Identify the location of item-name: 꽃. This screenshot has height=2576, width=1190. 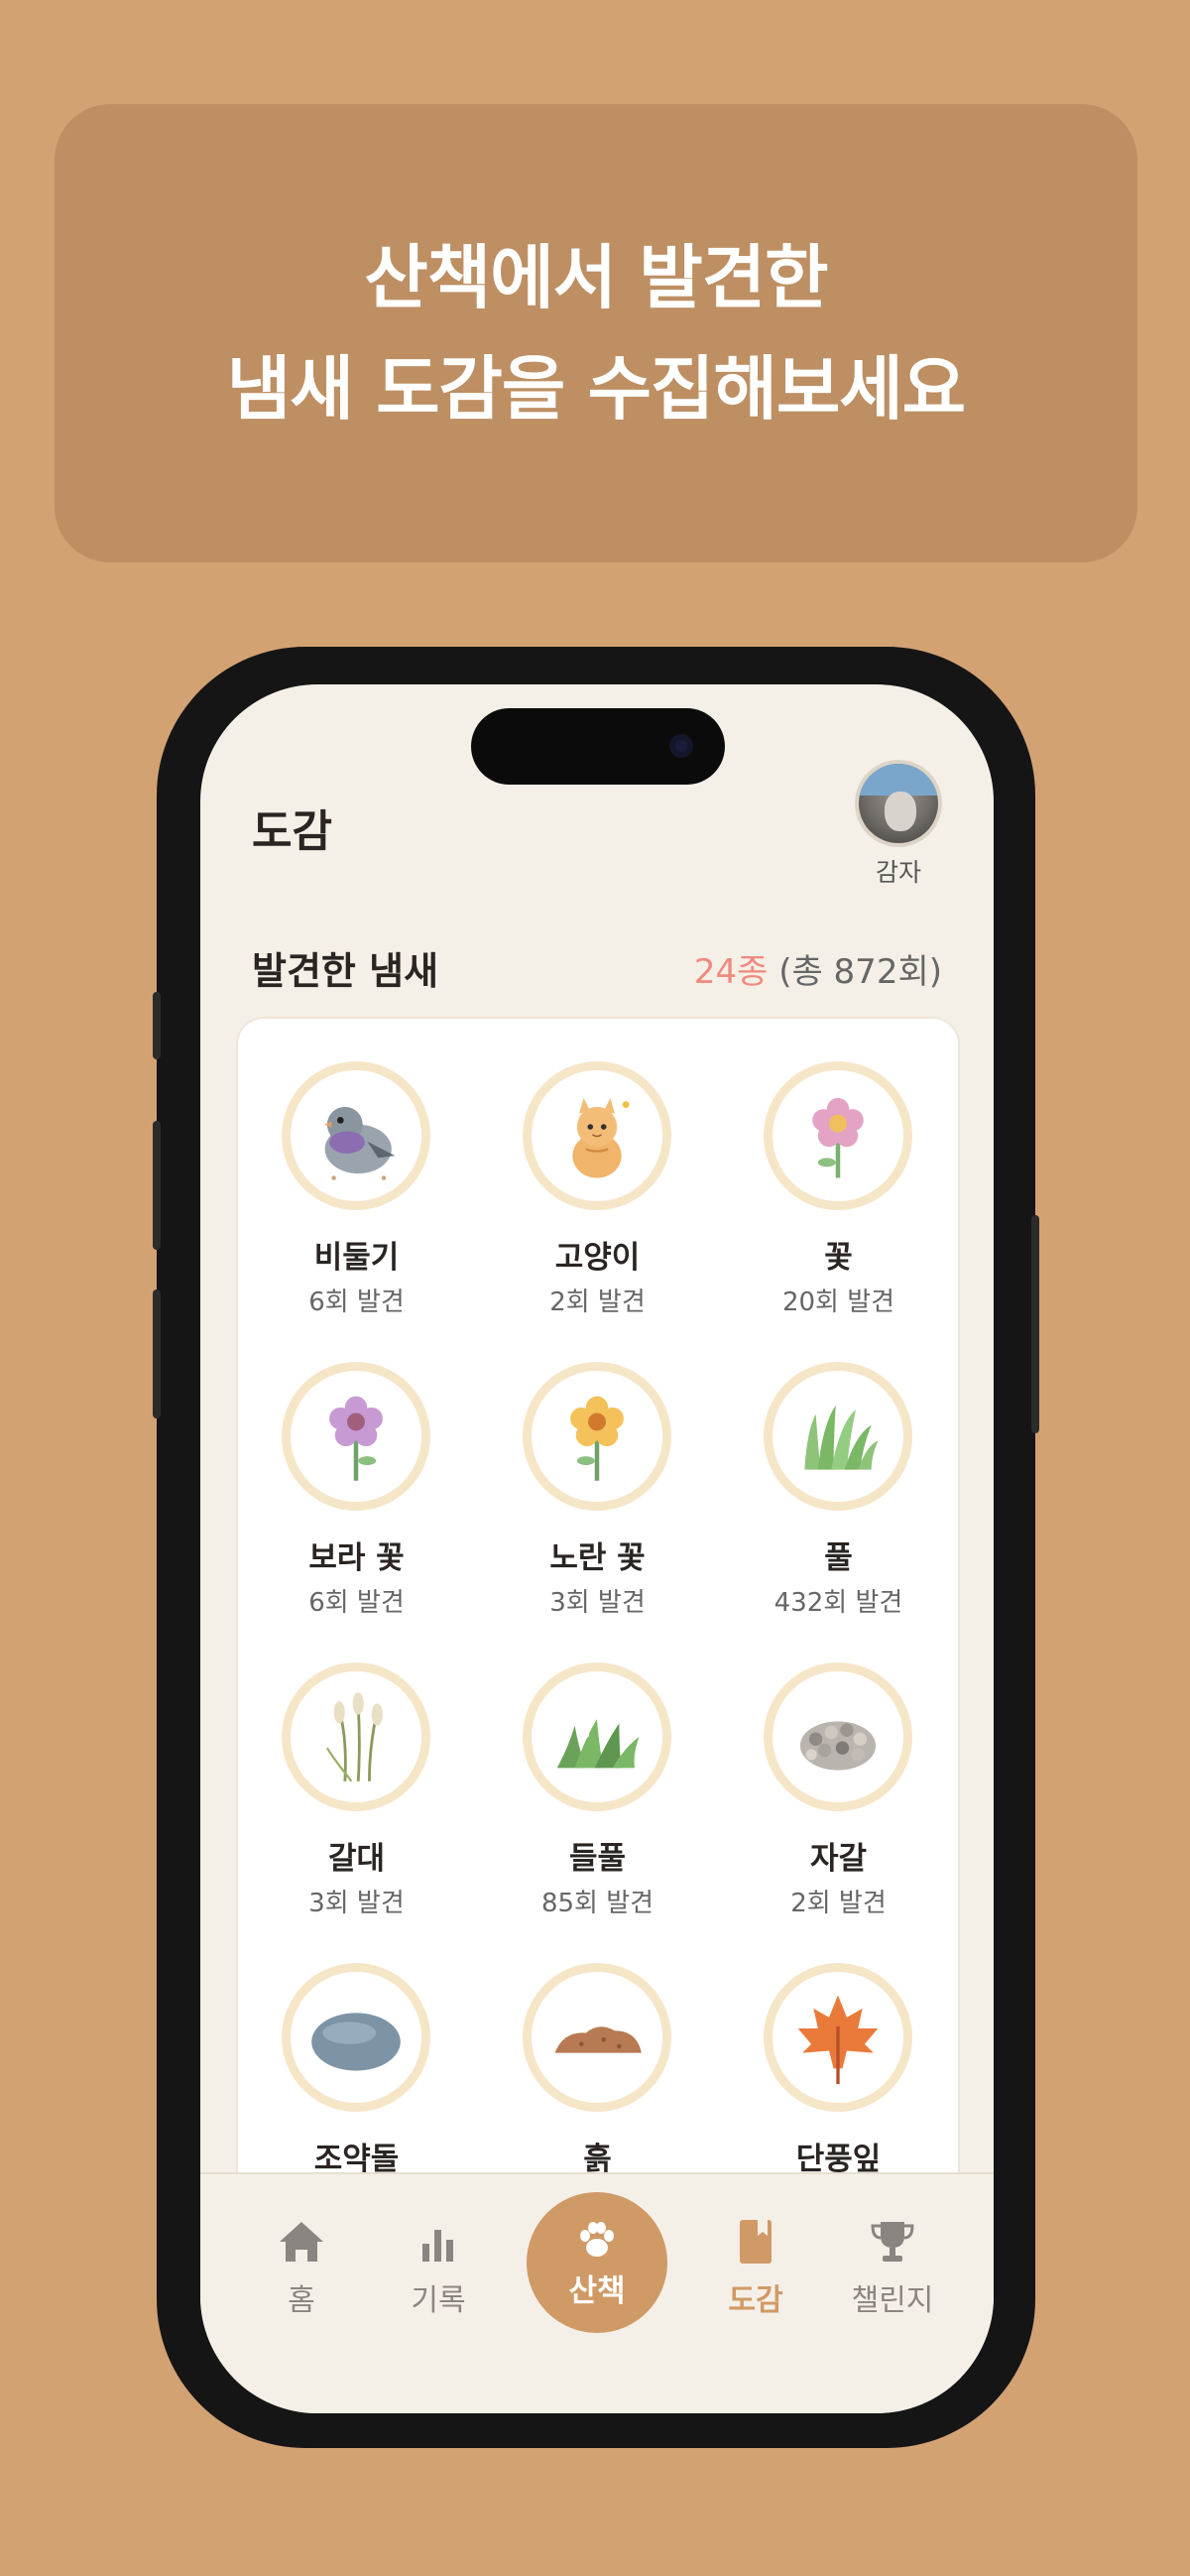
(838, 1258).